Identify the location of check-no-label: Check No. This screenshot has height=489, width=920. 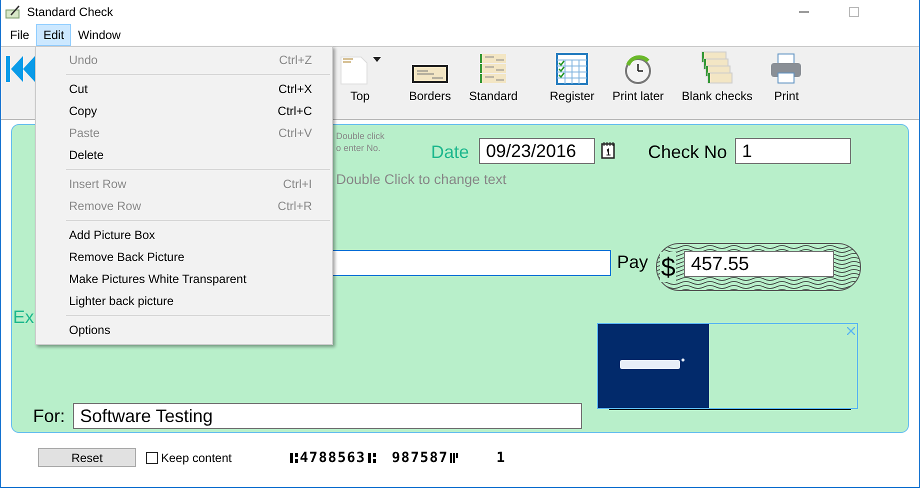
(688, 152).